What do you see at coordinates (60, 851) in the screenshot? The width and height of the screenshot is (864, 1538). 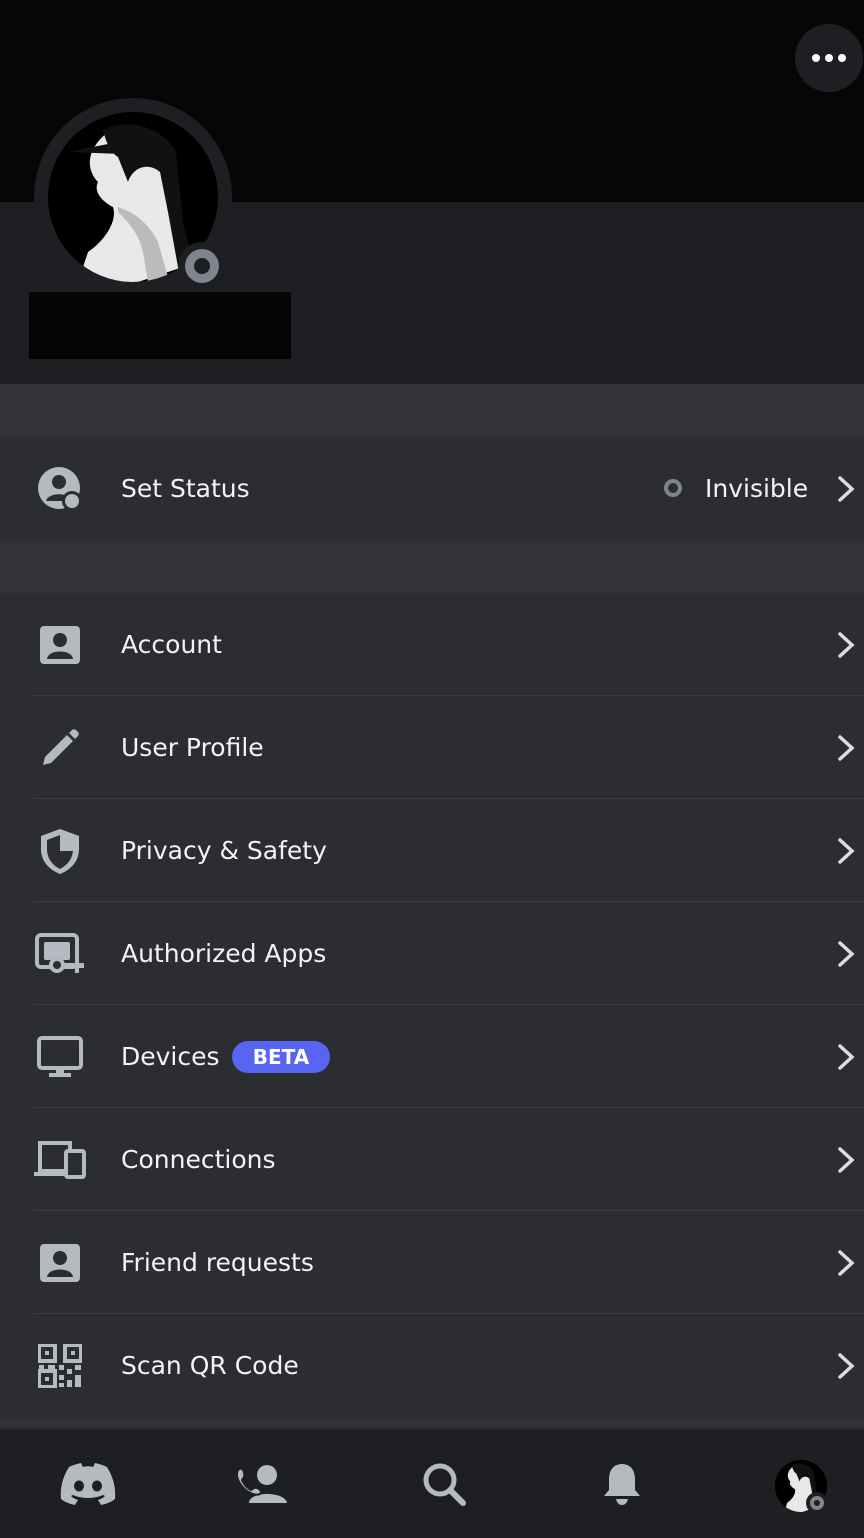 I see `shield-icon` at bounding box center [60, 851].